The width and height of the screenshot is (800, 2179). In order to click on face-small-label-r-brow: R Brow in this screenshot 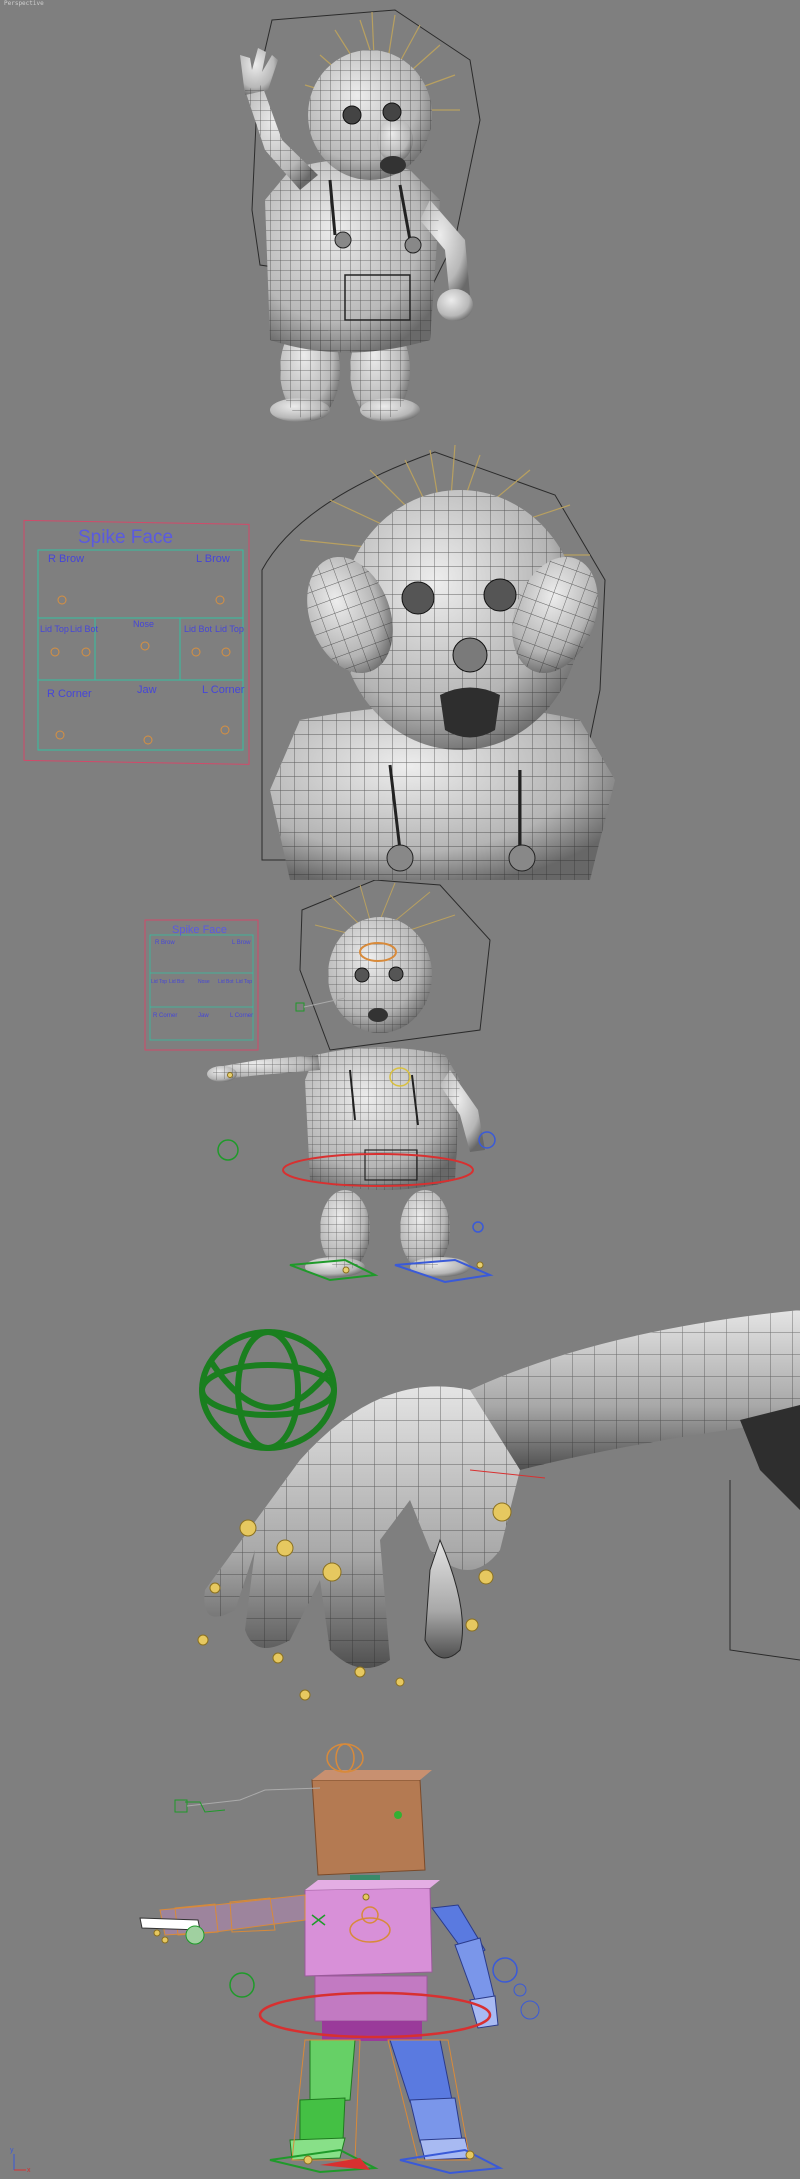, I will do `click(165, 943)`.